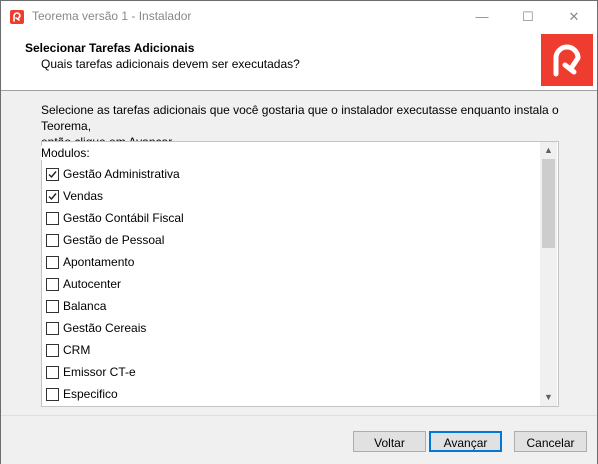 The image size is (598, 464). Describe the element at coordinates (286, 263) in the screenshot. I see `module-item: Apontamento` at that location.